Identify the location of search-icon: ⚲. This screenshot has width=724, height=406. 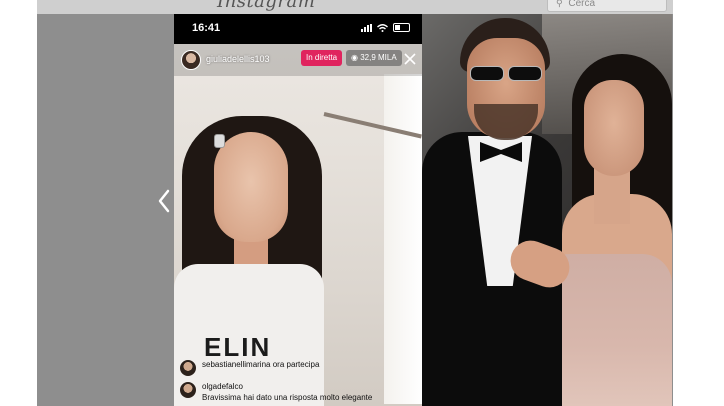
(559, 4).